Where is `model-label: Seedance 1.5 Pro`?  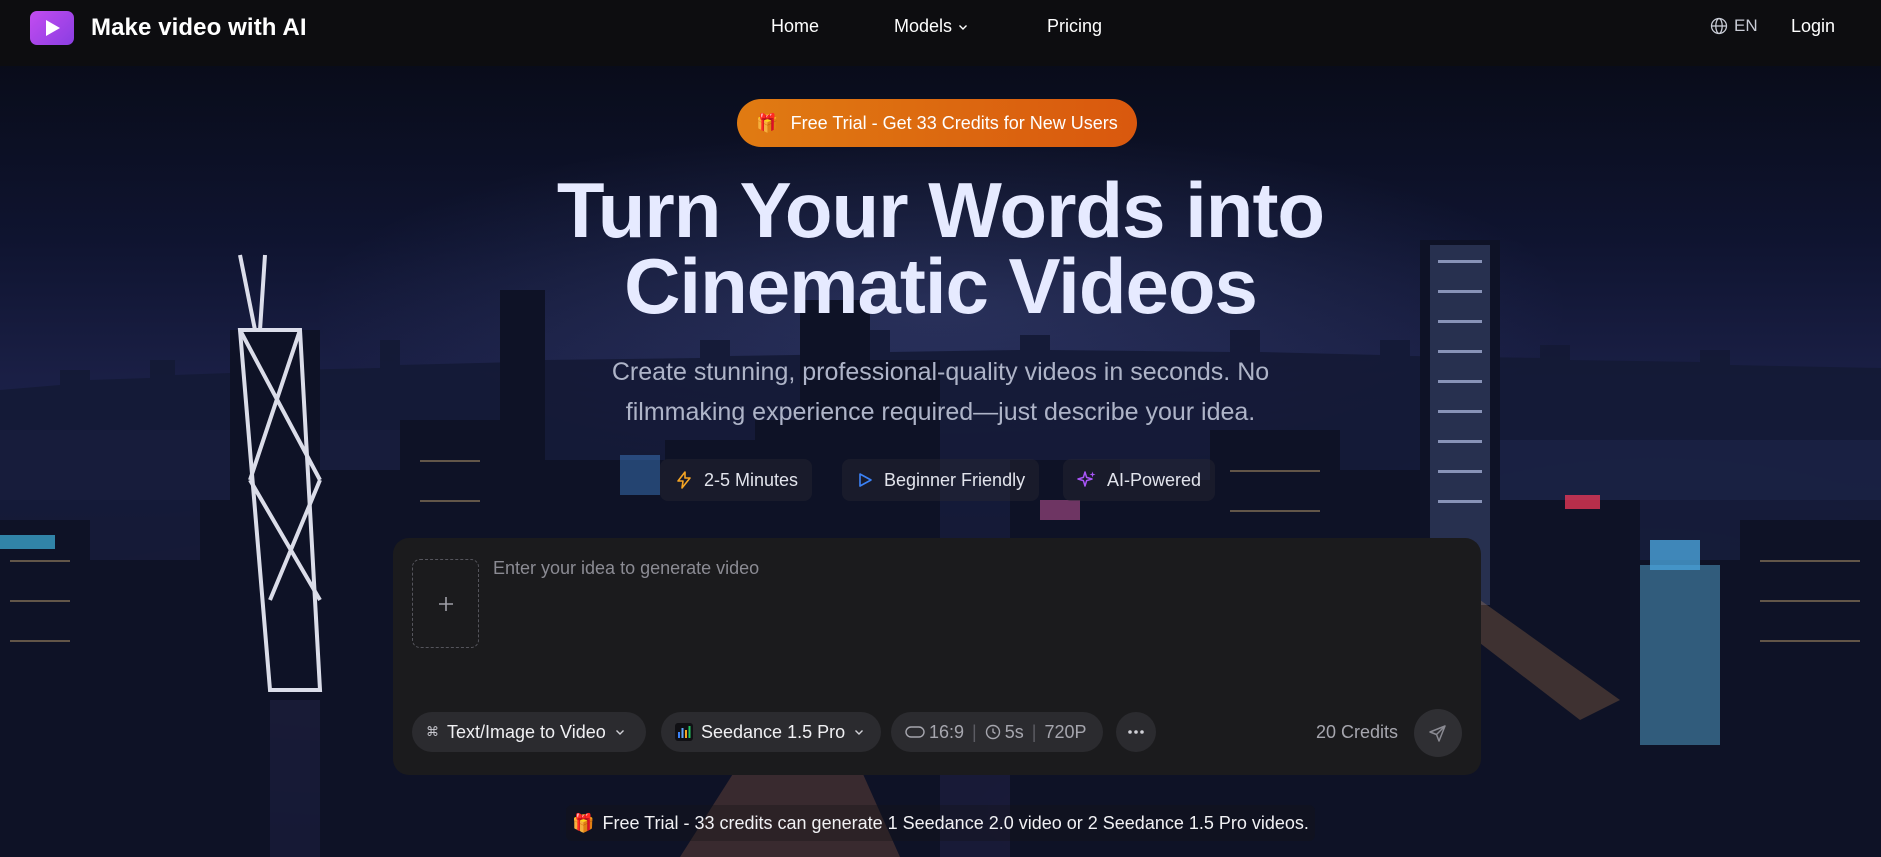 model-label: Seedance 1.5 Pro is located at coordinates (773, 731).